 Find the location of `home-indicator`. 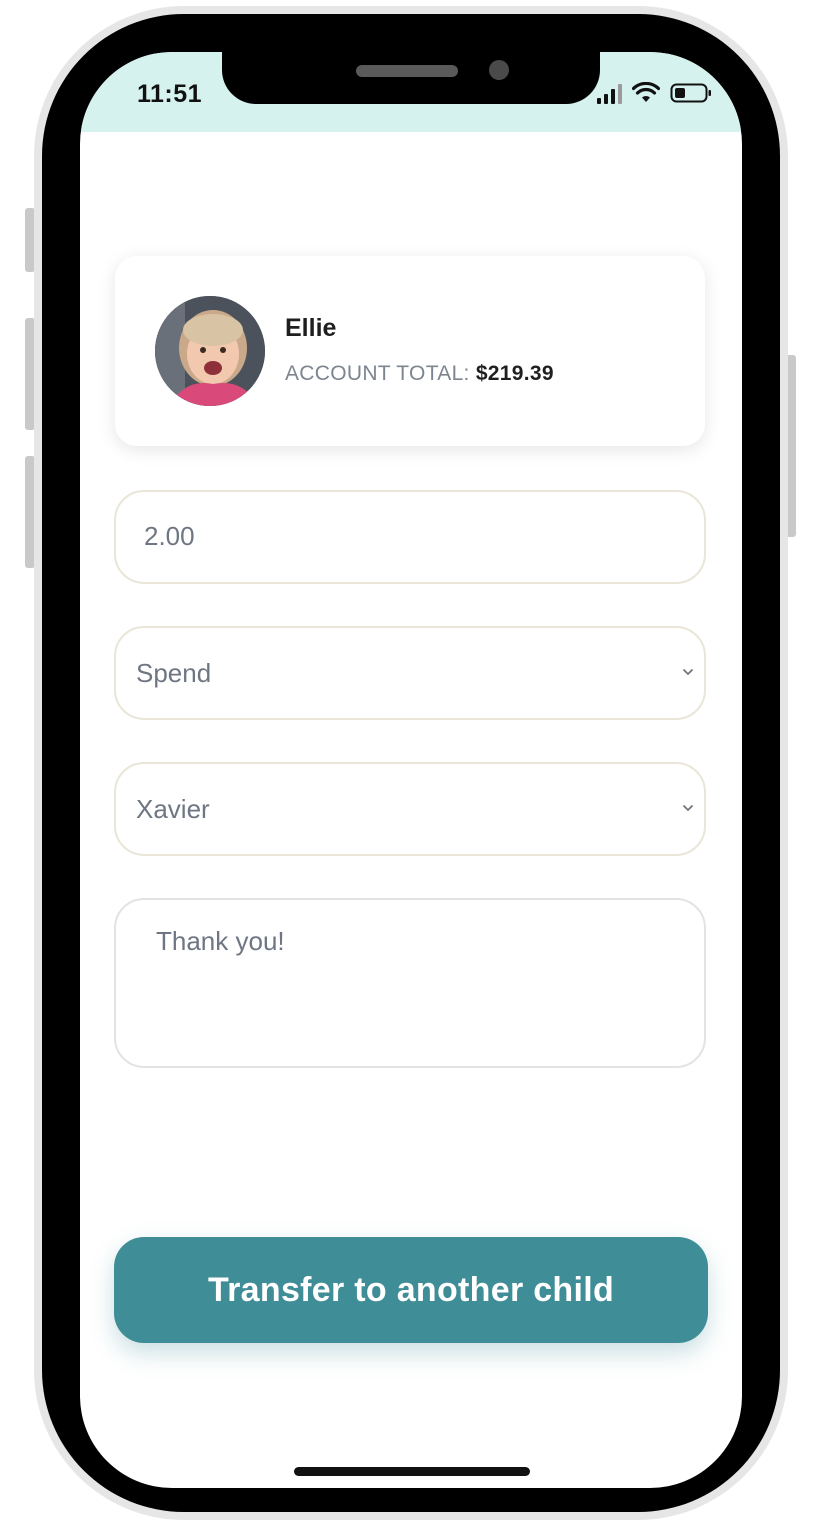

home-indicator is located at coordinates (412, 1471).